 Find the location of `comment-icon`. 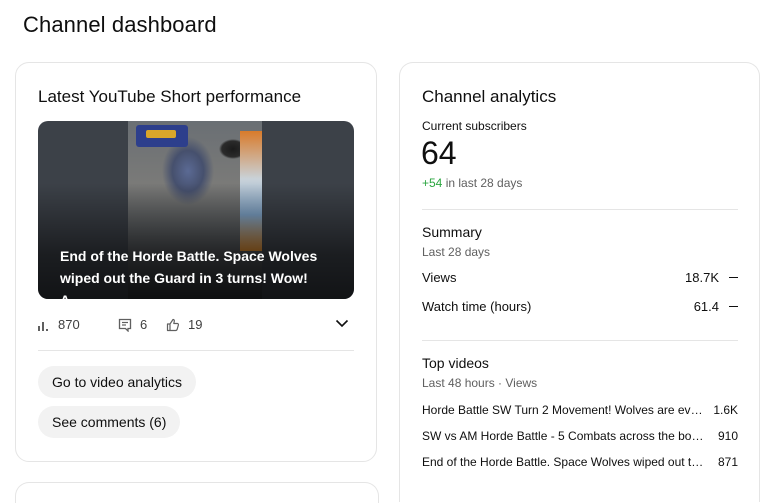

comment-icon is located at coordinates (125, 325).